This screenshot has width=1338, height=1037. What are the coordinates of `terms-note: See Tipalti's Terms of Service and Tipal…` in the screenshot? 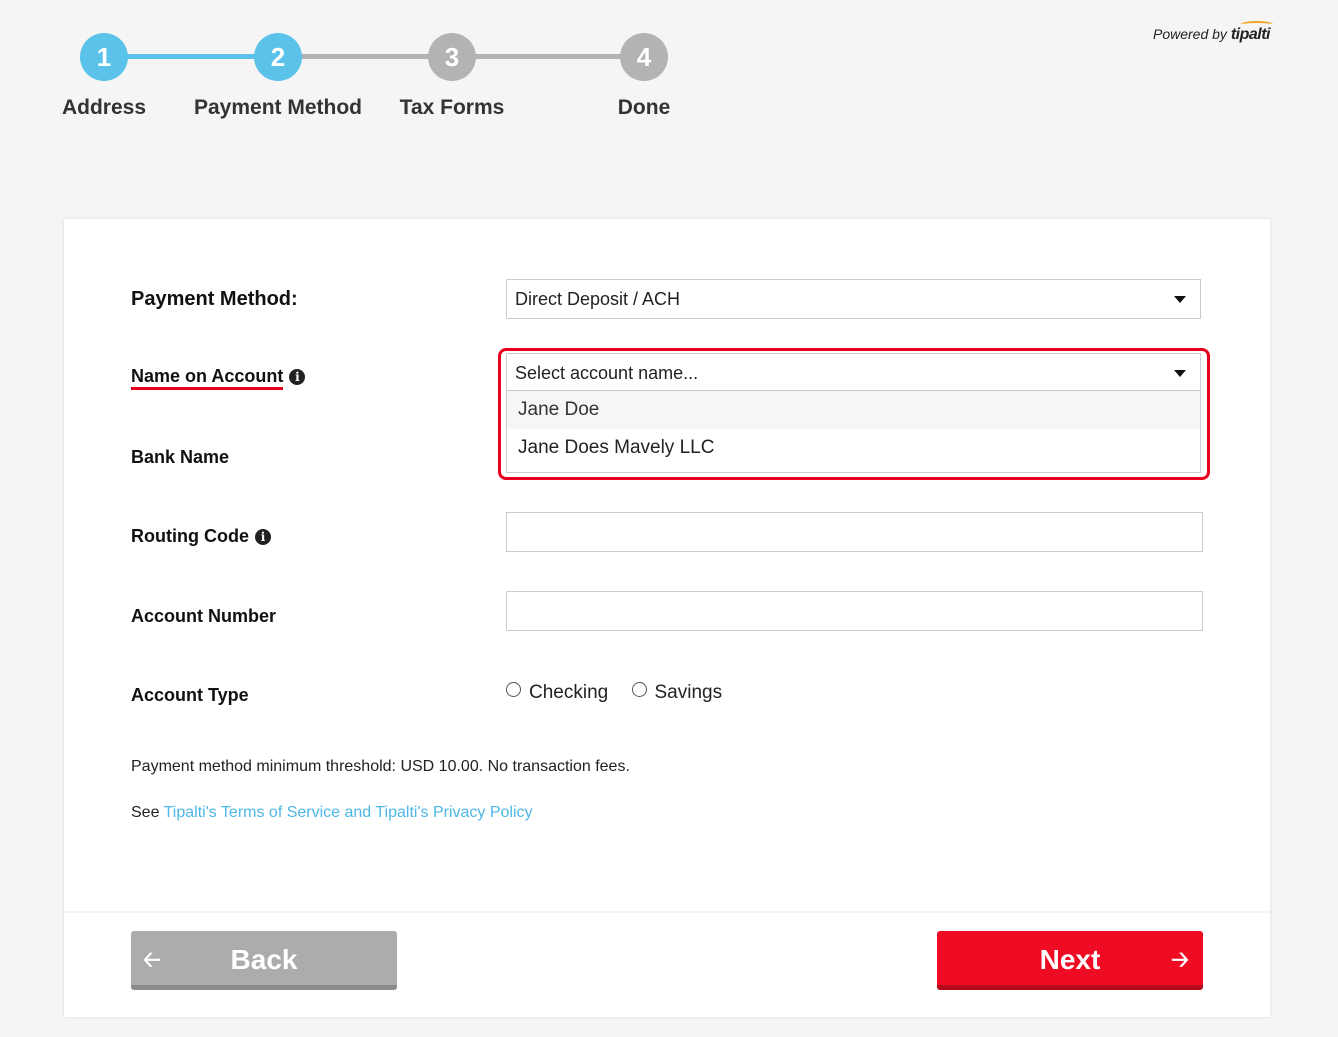 It's located at (332, 813).